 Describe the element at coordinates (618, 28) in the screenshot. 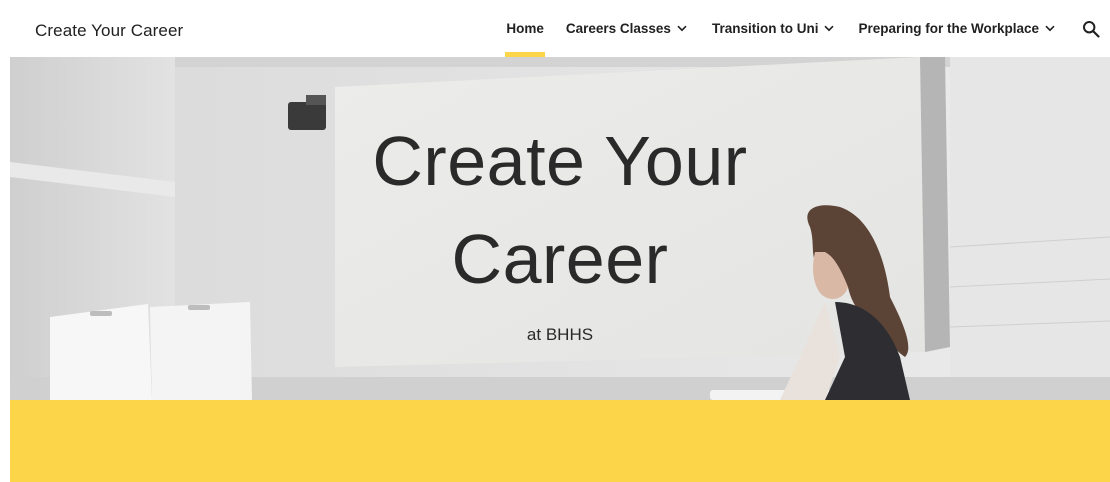

I see `nav-item-careers-classes-label: Careers Classes` at that location.